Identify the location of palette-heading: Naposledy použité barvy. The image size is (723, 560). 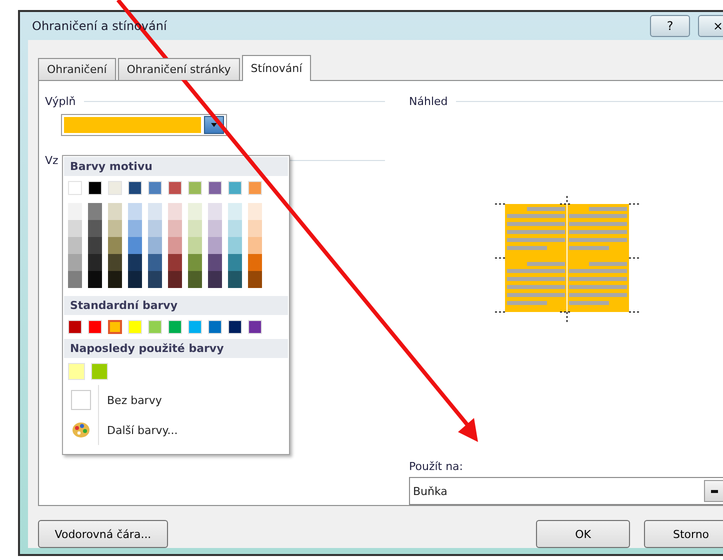
(176, 348).